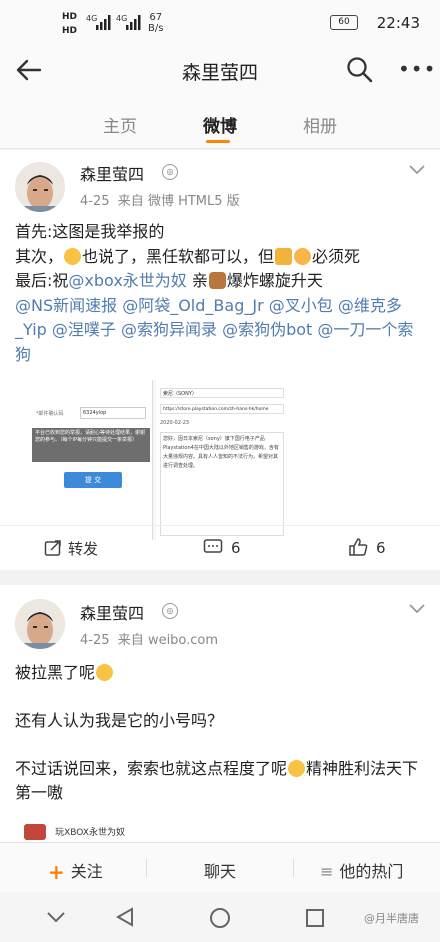 The width and height of the screenshot is (440, 942). I want to click on tab-indicator, so click(218, 141).